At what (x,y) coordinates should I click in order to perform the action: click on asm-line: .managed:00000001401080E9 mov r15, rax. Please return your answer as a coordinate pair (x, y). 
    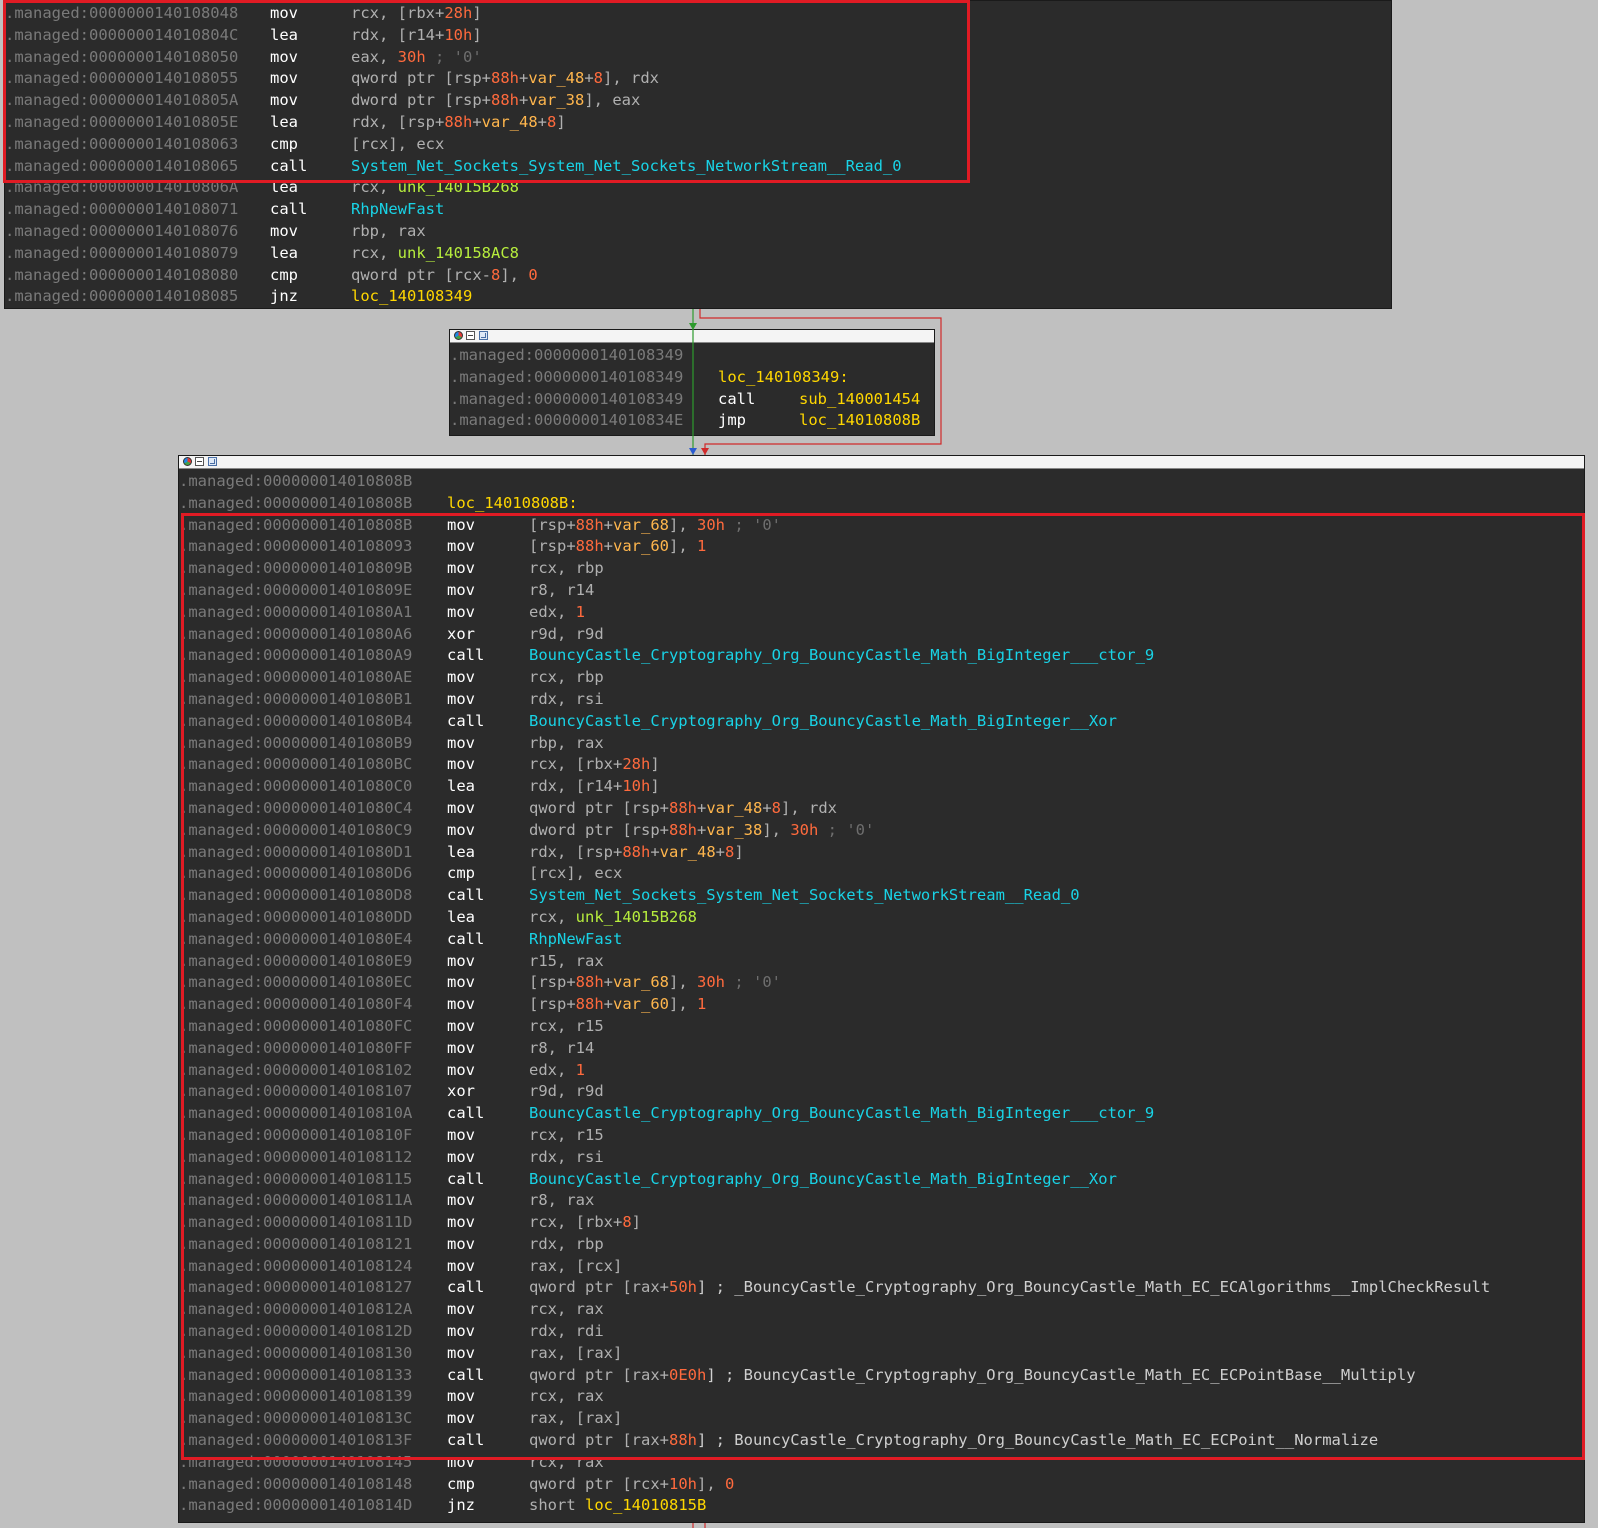
    Looking at the image, I should click on (881, 962).